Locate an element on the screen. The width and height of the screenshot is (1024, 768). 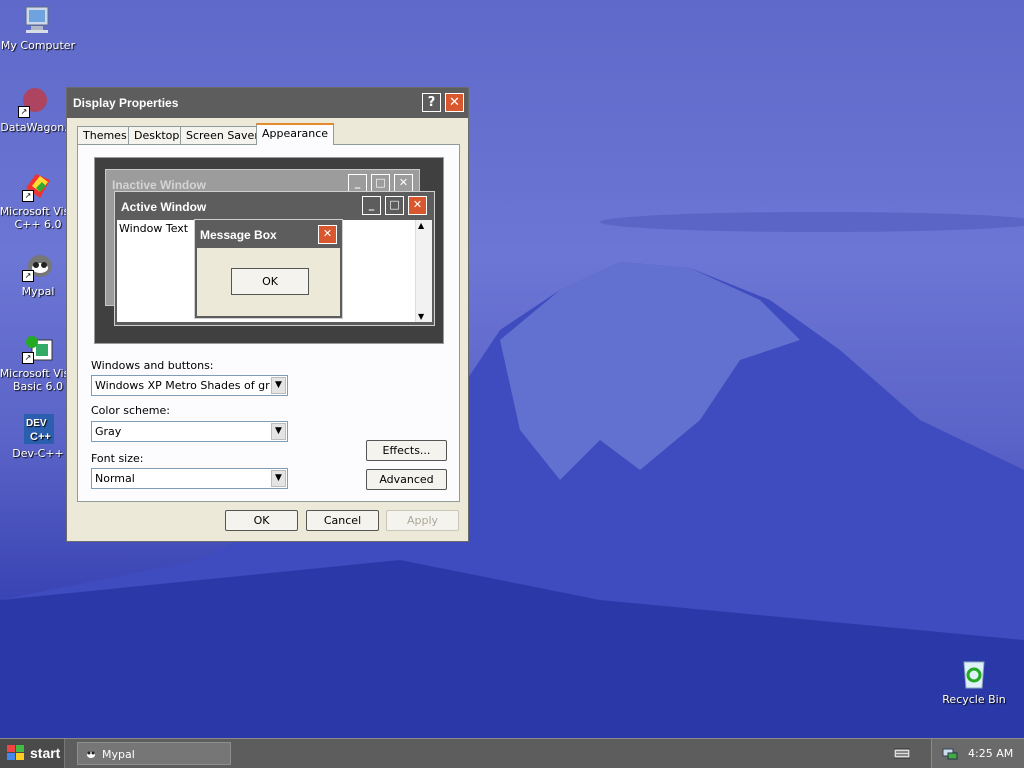
visual-cpp-icon: ↗ is located at coordinates (38, 186).